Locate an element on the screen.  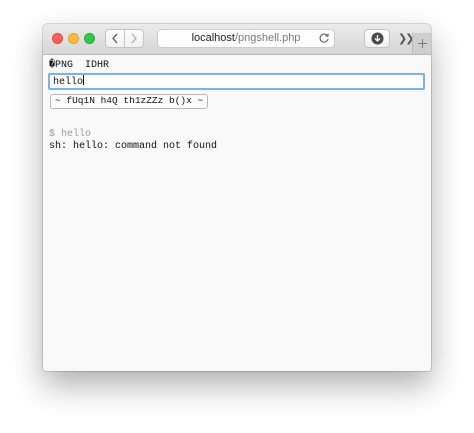
downloads-button is located at coordinates (377, 38).